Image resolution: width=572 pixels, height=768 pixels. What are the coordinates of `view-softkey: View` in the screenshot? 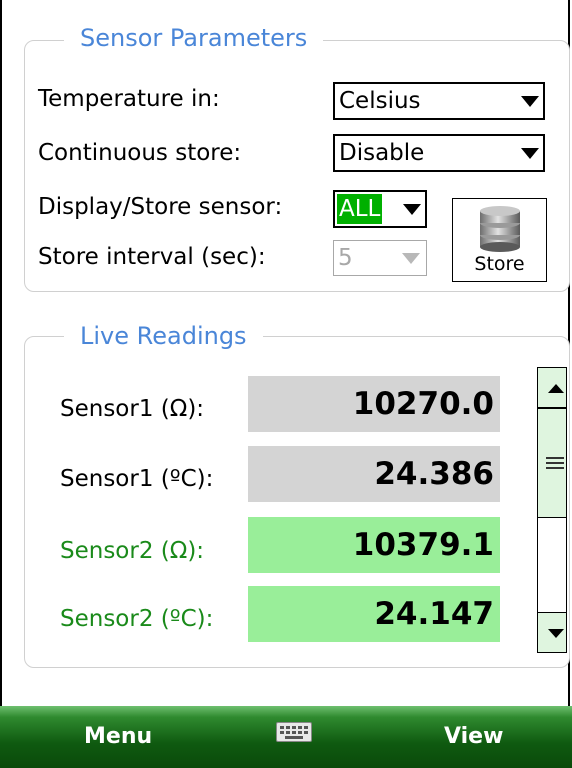 It's located at (473, 737).